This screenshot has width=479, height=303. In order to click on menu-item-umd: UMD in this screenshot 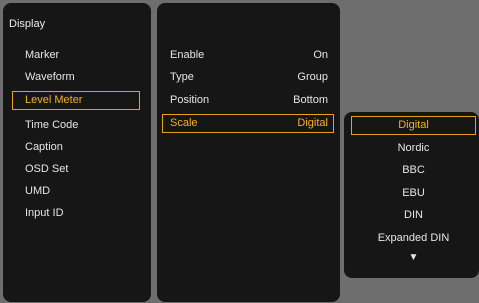, I will do `click(76, 191)`.